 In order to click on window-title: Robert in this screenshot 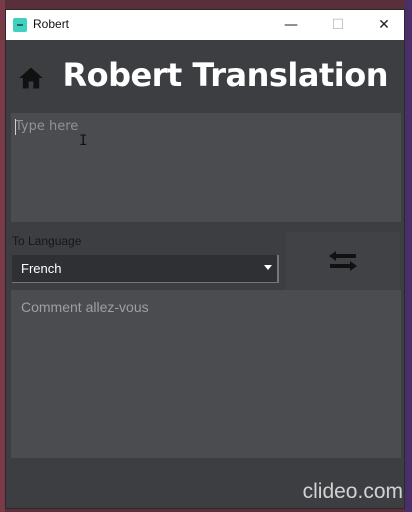, I will do `click(51, 24)`.